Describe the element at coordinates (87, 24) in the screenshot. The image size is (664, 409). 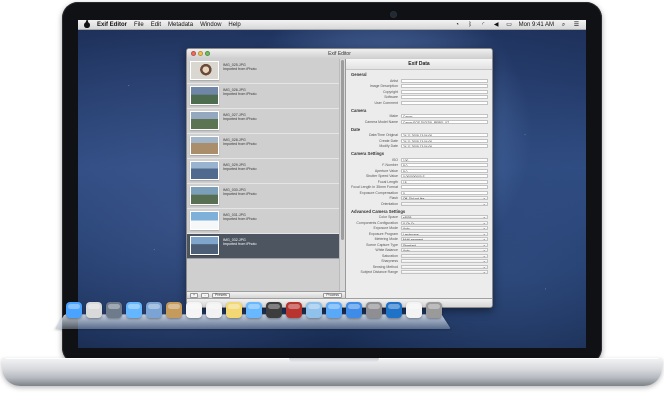
I see `apple-icon` at that location.